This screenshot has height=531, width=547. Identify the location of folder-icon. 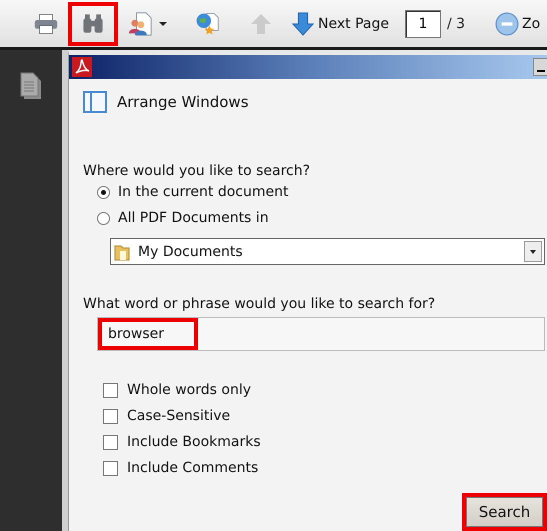
(122, 251).